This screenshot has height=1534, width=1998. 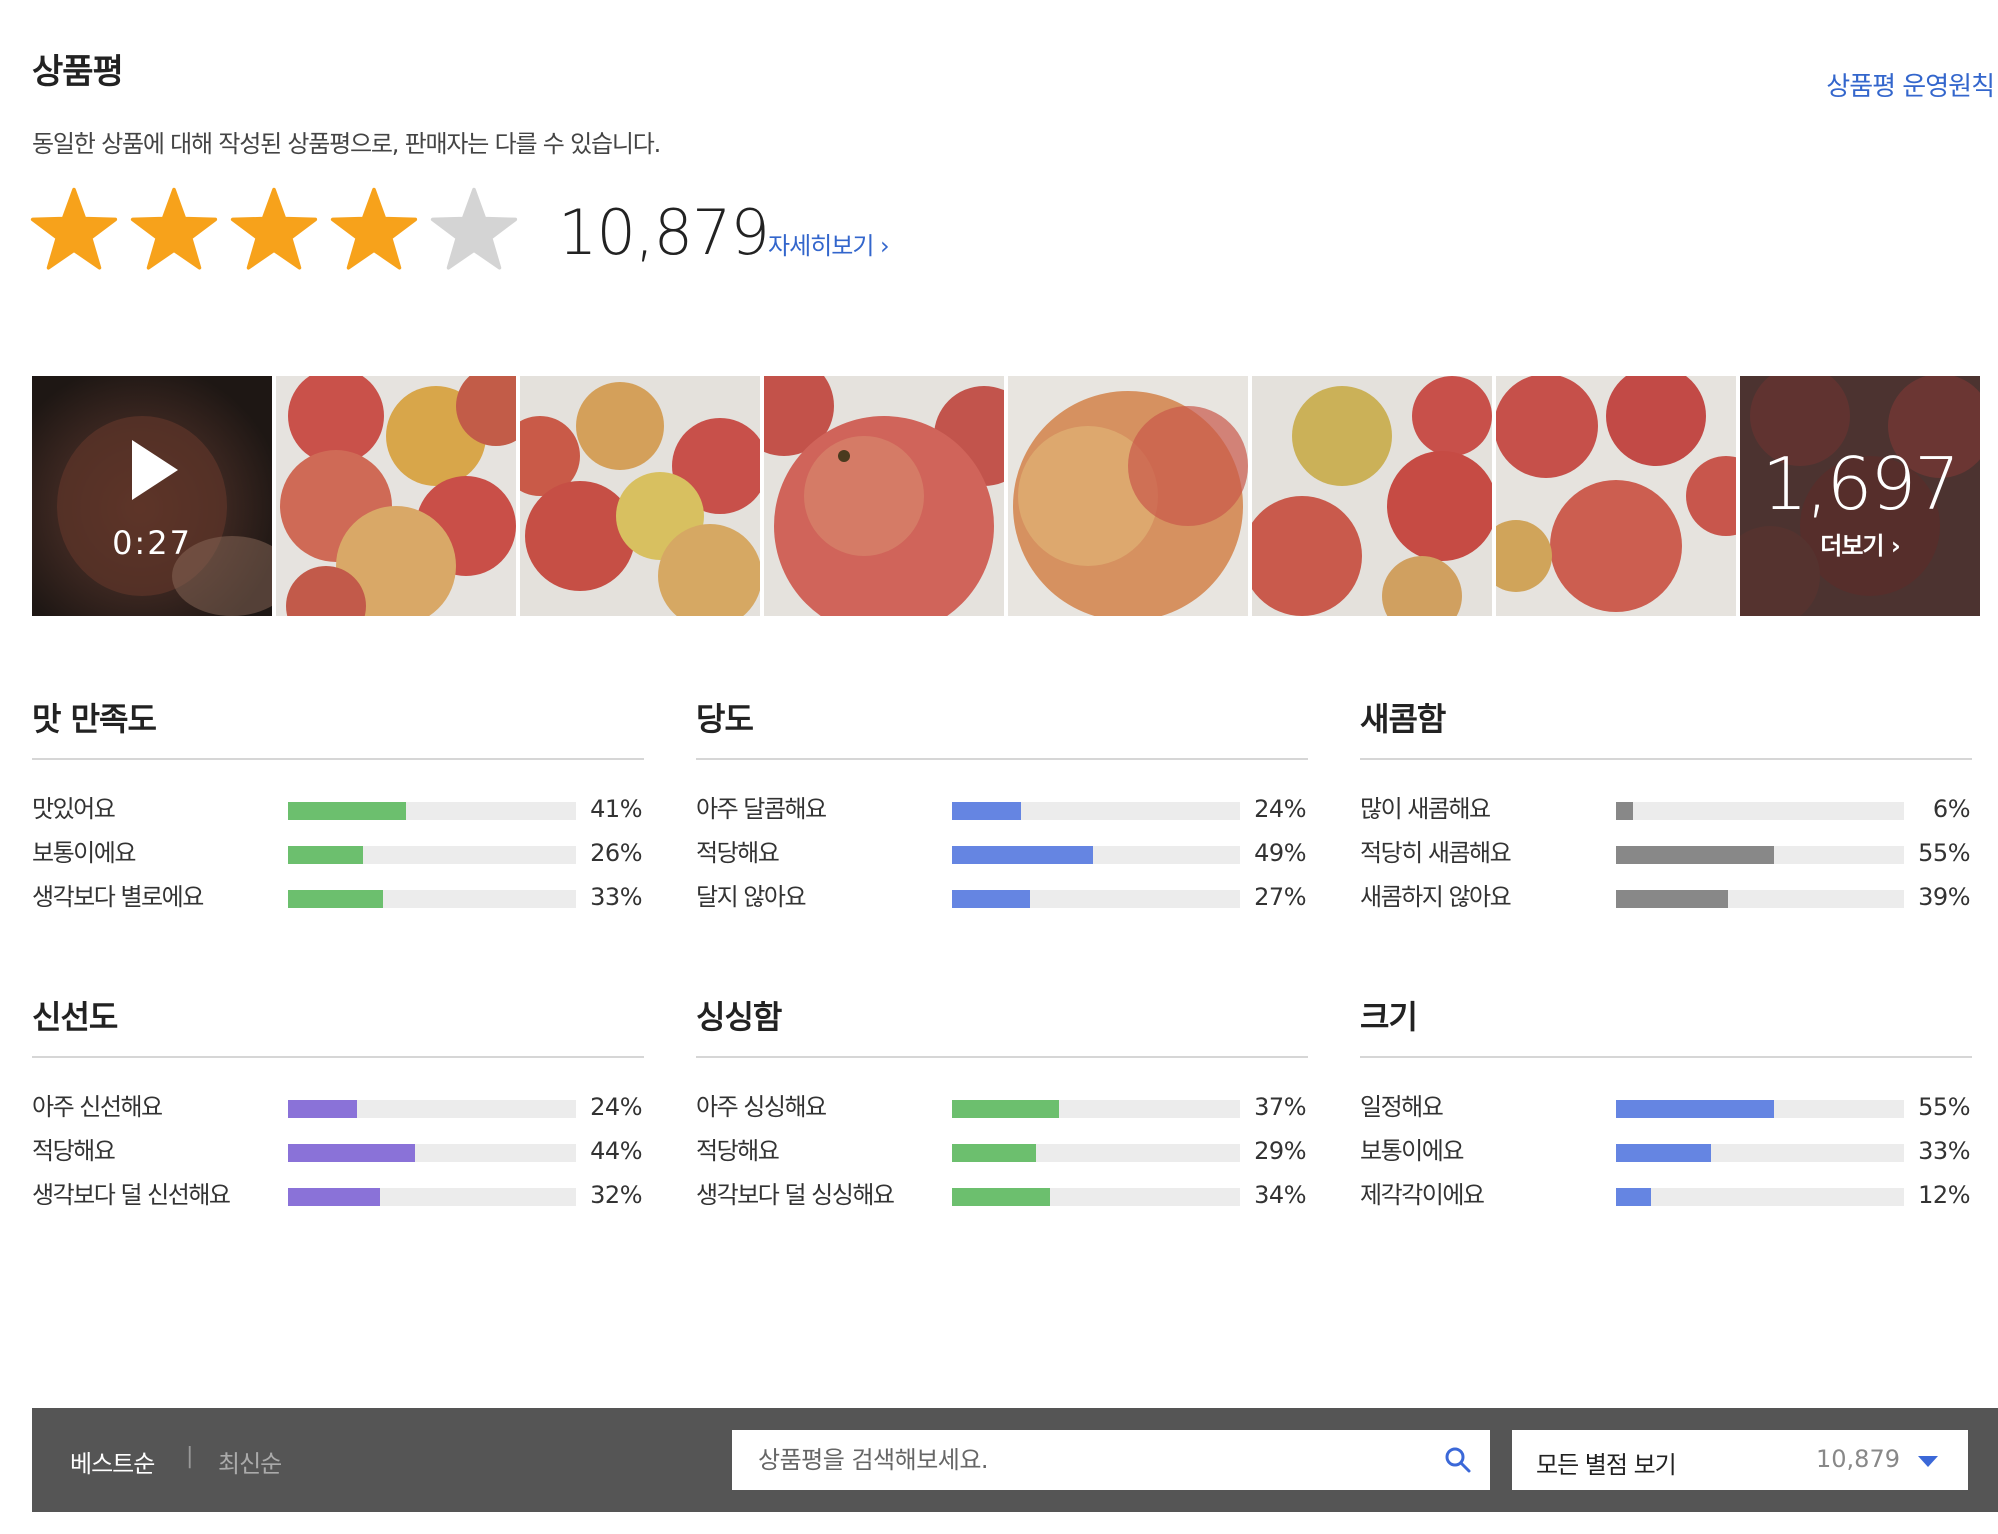 I want to click on more-photos-count: 1,697, so click(x=1860, y=484).